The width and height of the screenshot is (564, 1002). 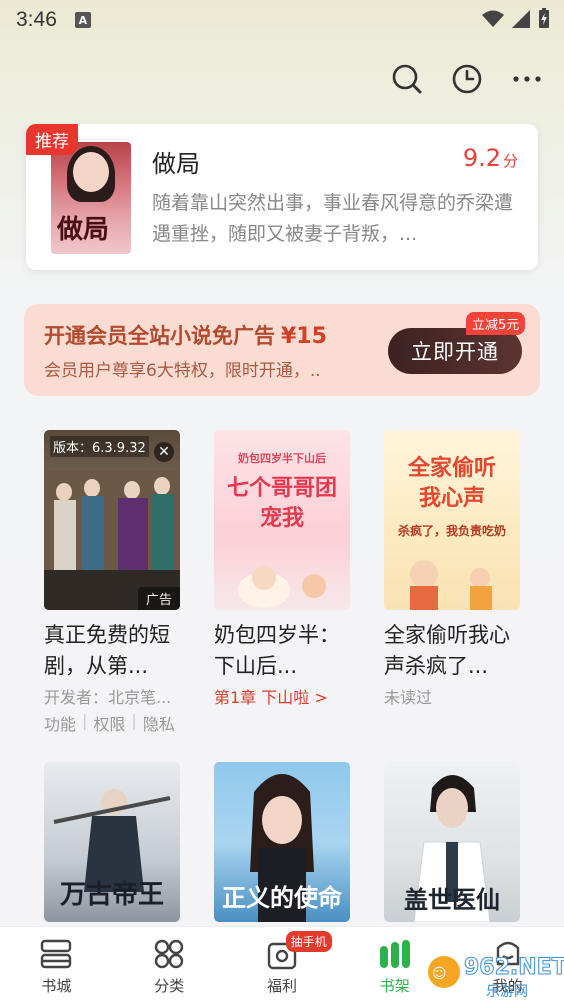 I want to click on recommend-book-title: 做局, so click(x=176, y=164).